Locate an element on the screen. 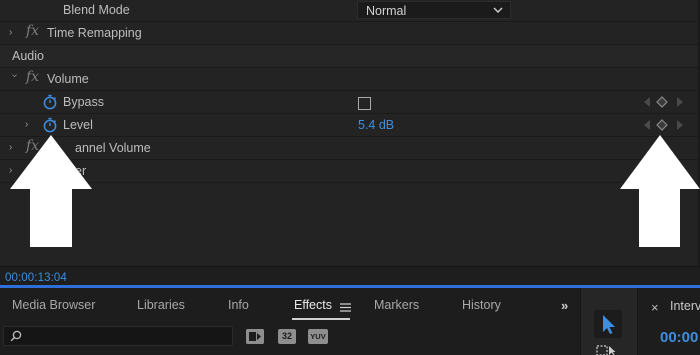 The image size is (700, 355). active-tab-underline is located at coordinates (321, 319).